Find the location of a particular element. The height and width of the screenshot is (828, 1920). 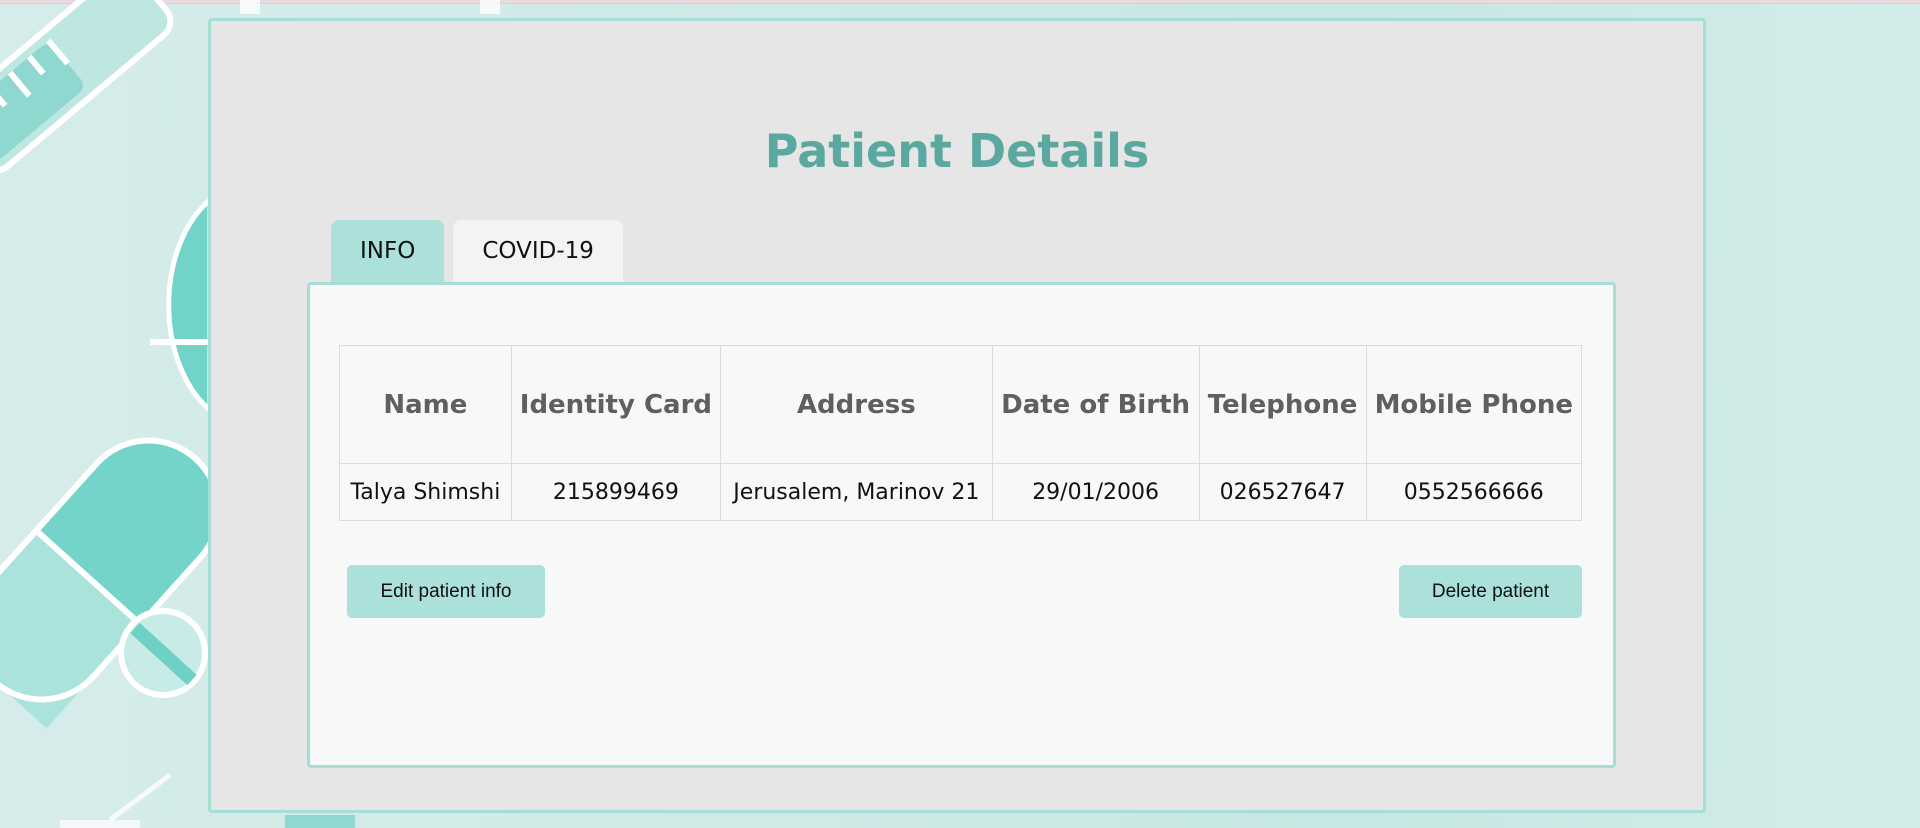

cell-address: Jerusalem, Marinov 21 is located at coordinates (856, 492).